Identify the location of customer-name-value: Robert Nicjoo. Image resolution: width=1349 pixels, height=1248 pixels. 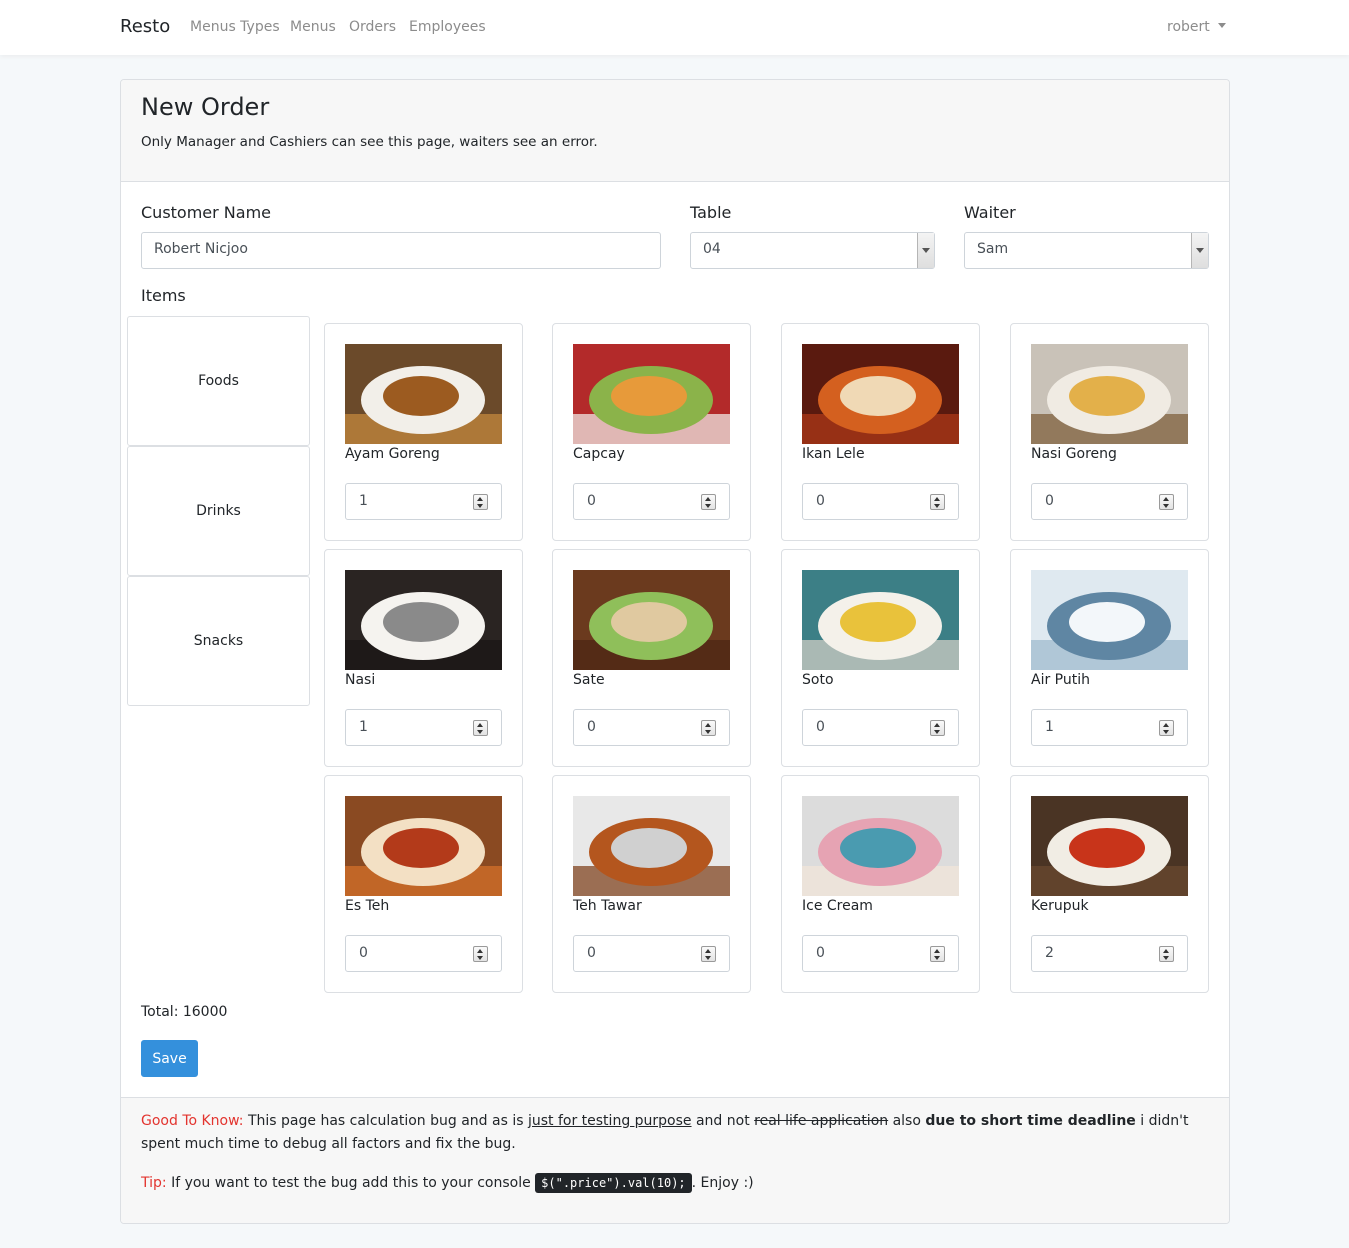
(201, 249).